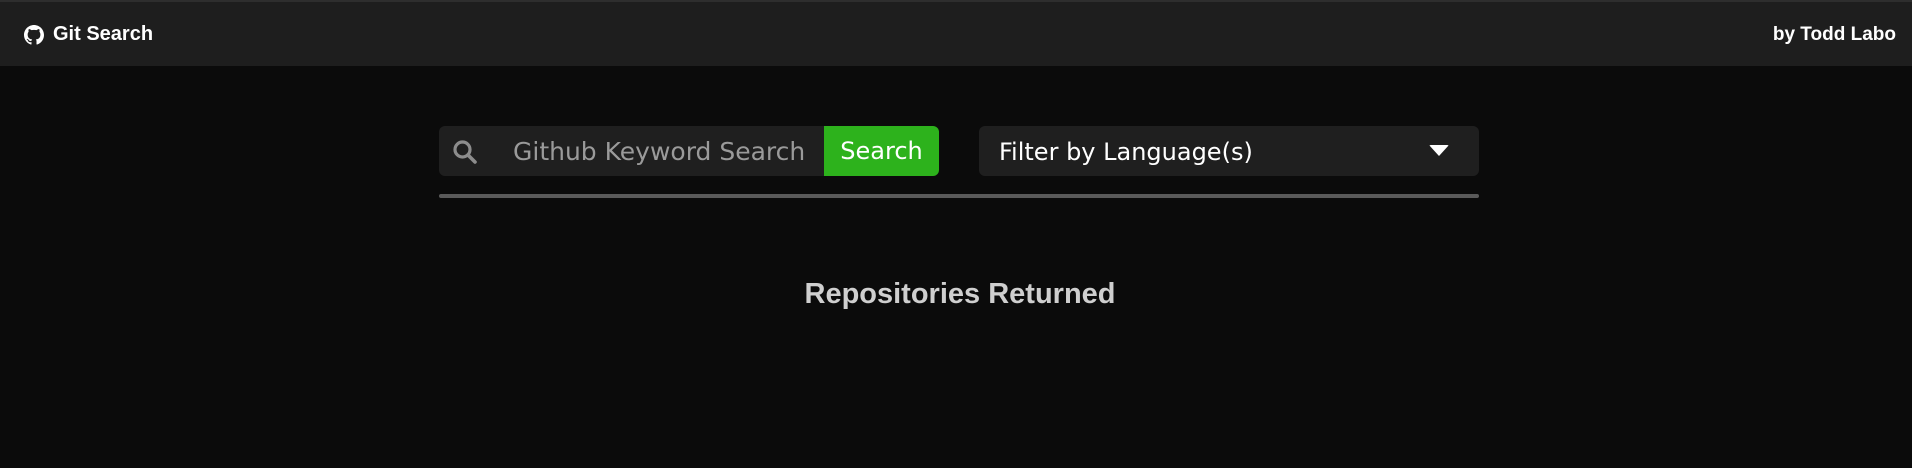  What do you see at coordinates (1126, 152) in the screenshot?
I see `language-filter-label: Filter by Language(s)` at bounding box center [1126, 152].